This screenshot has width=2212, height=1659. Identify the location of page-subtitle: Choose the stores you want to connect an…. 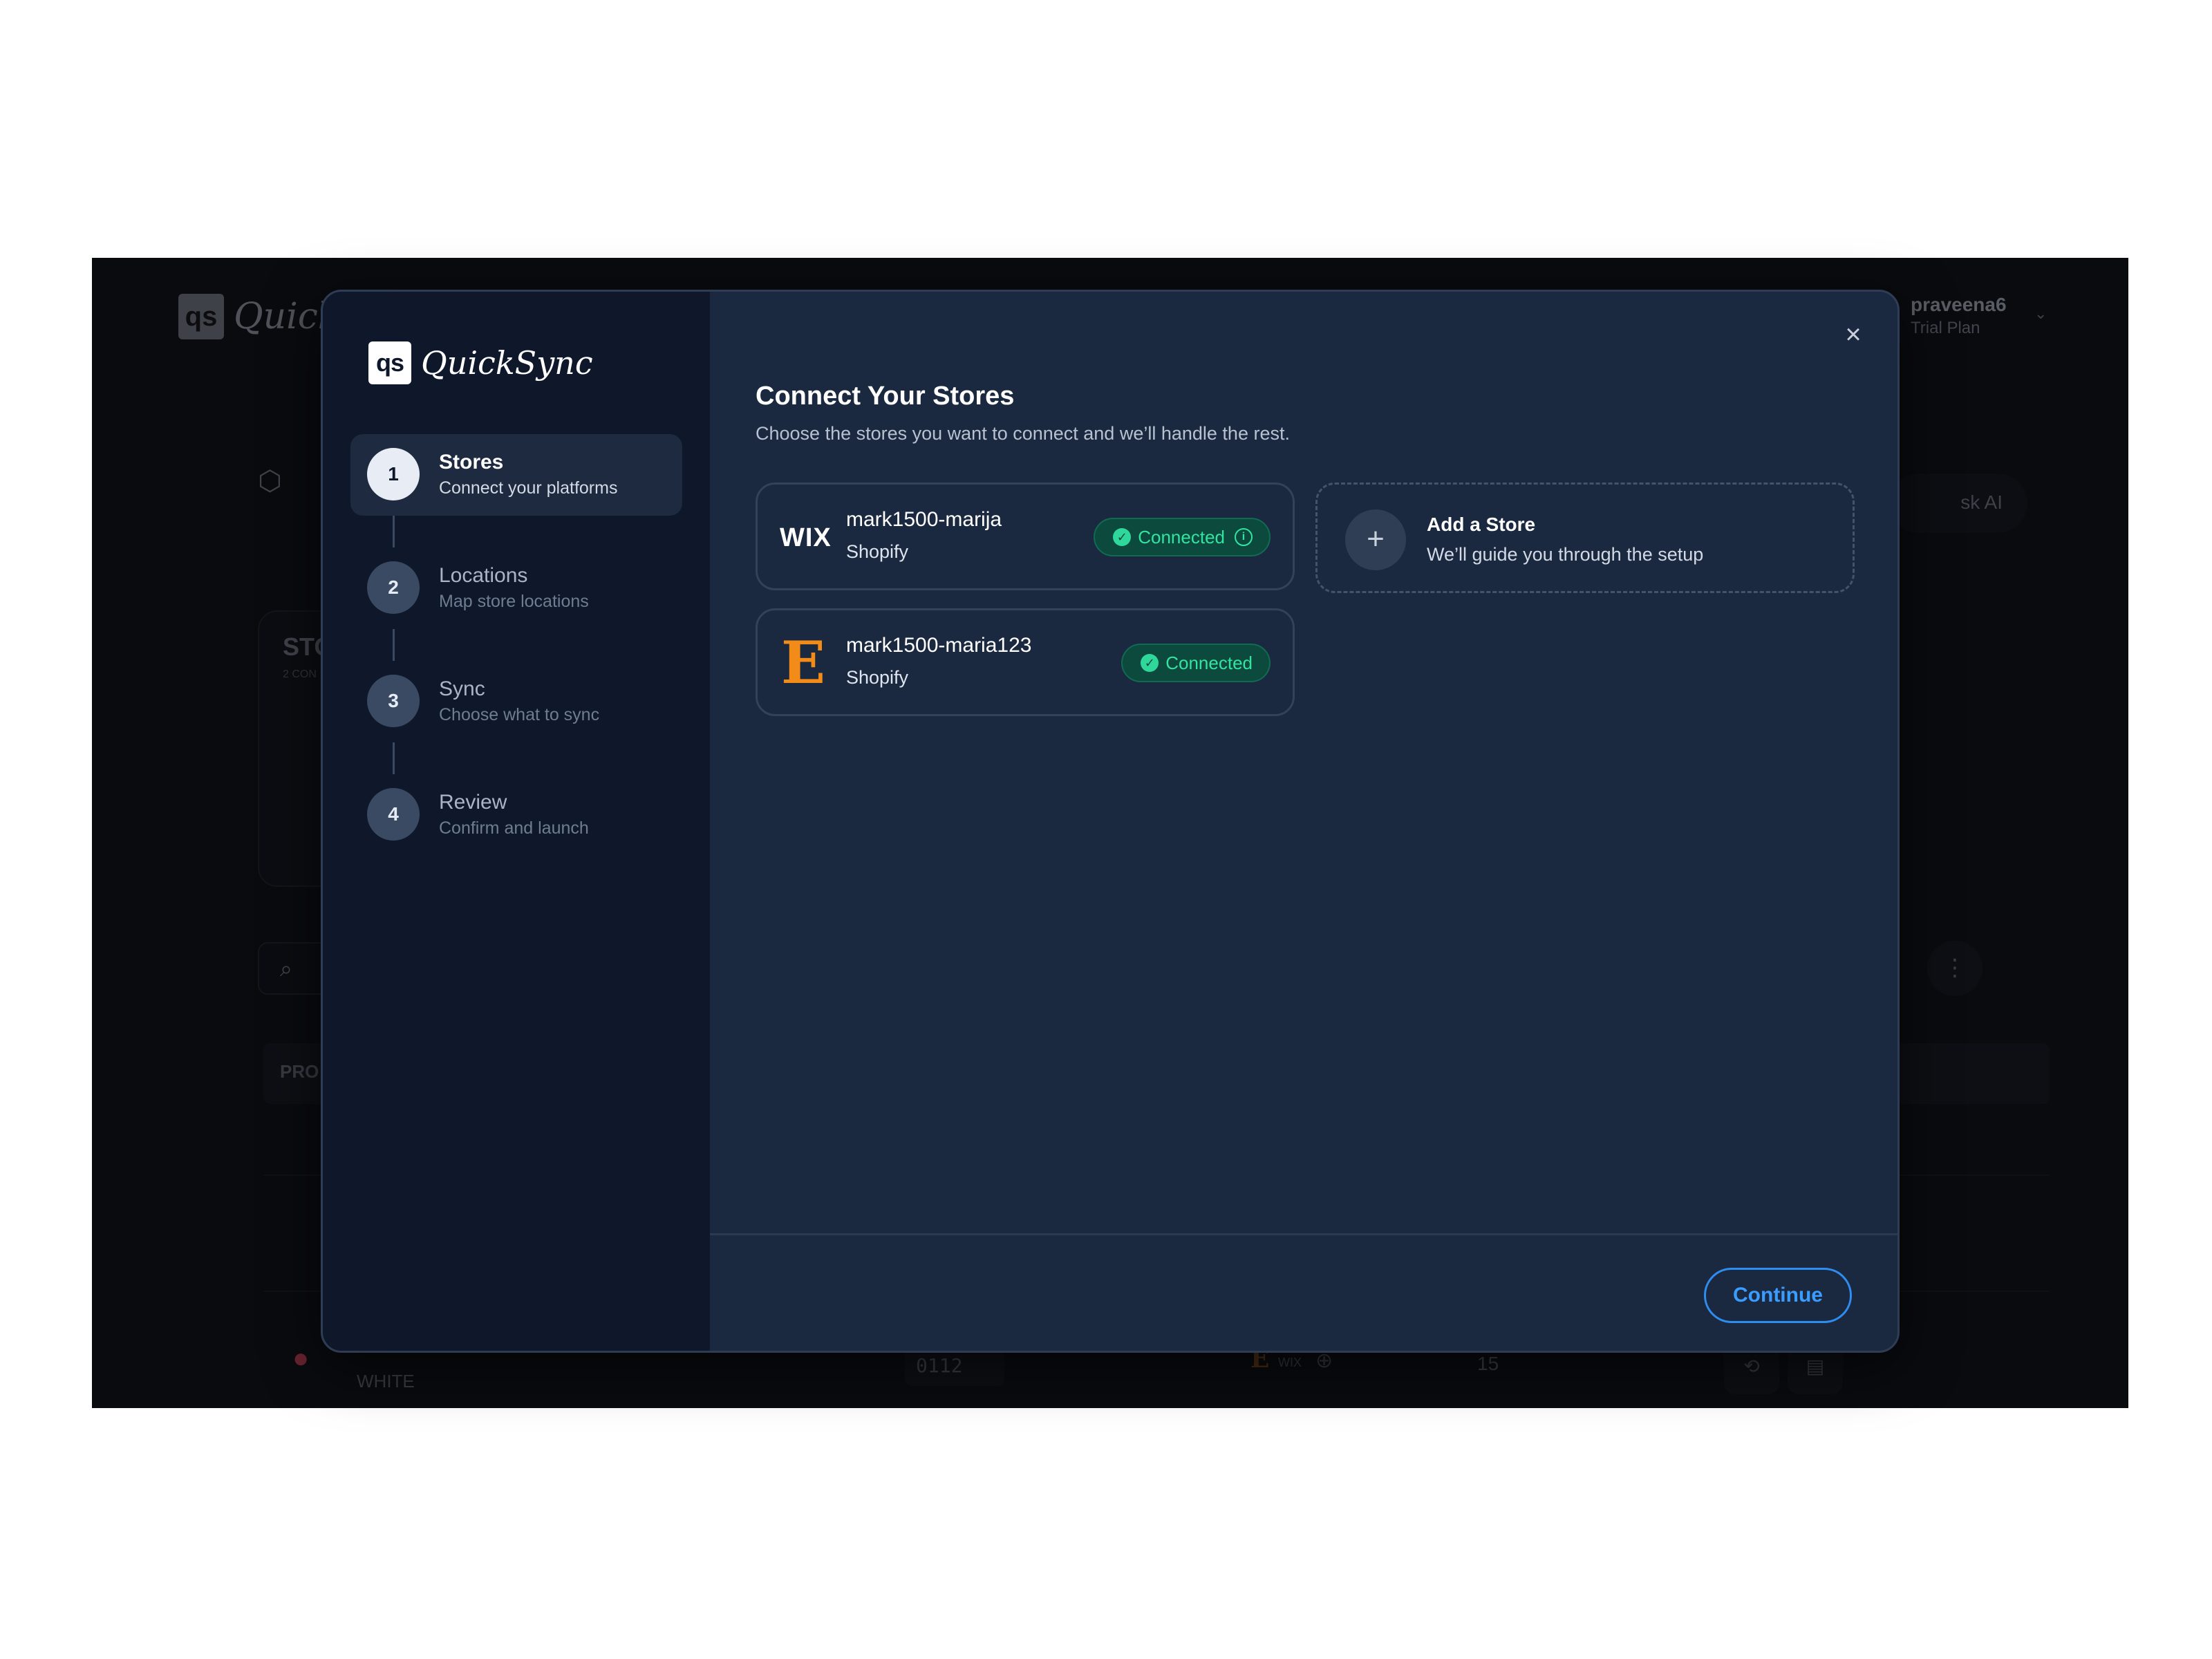
(1023, 433).